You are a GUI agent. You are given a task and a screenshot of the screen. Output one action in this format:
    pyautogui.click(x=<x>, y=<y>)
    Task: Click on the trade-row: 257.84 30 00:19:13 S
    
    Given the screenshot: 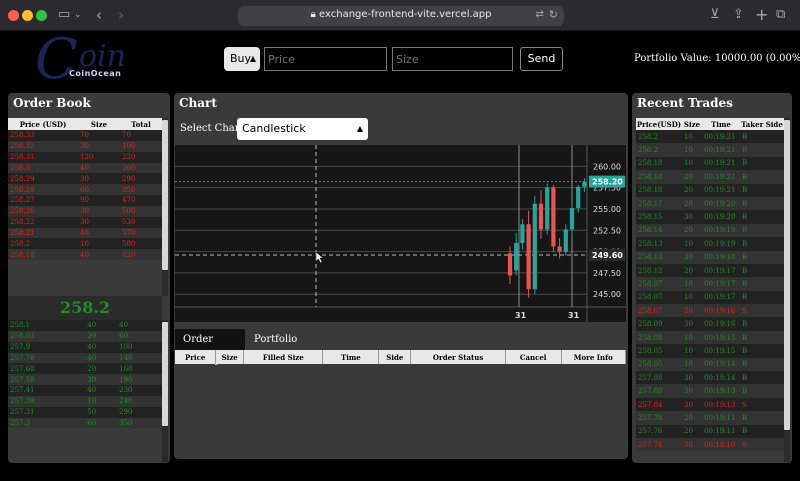 What is the action you would take?
    pyautogui.click(x=710, y=404)
    